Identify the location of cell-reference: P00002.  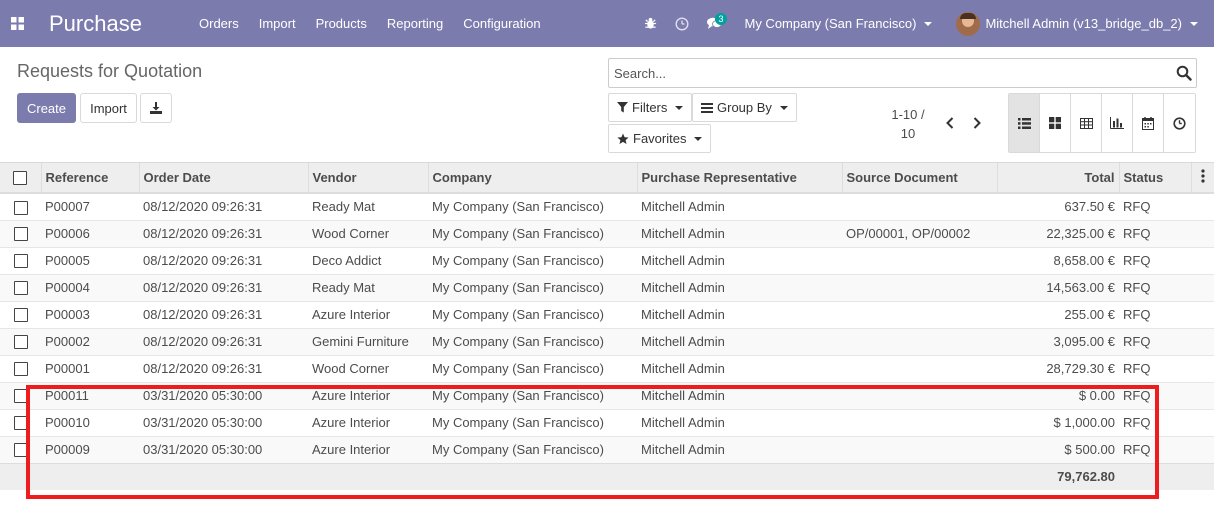
(90, 341).